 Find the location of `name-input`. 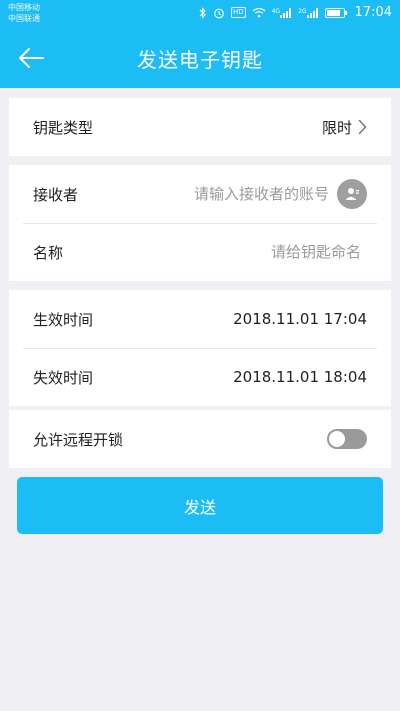

name-input is located at coordinates (261, 252).